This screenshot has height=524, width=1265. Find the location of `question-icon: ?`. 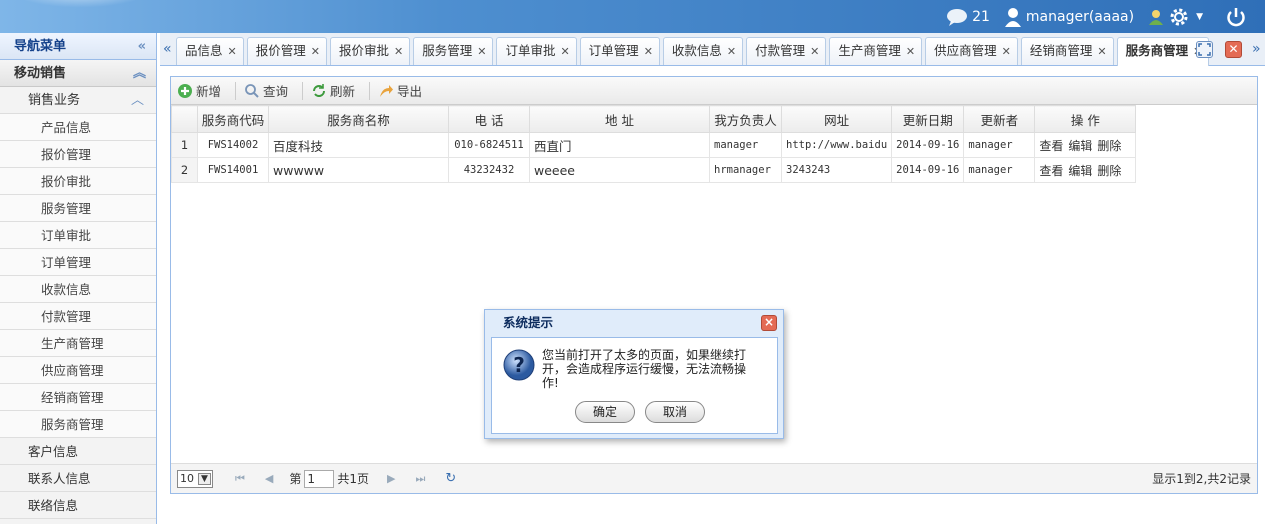

question-icon: ? is located at coordinates (519, 365).